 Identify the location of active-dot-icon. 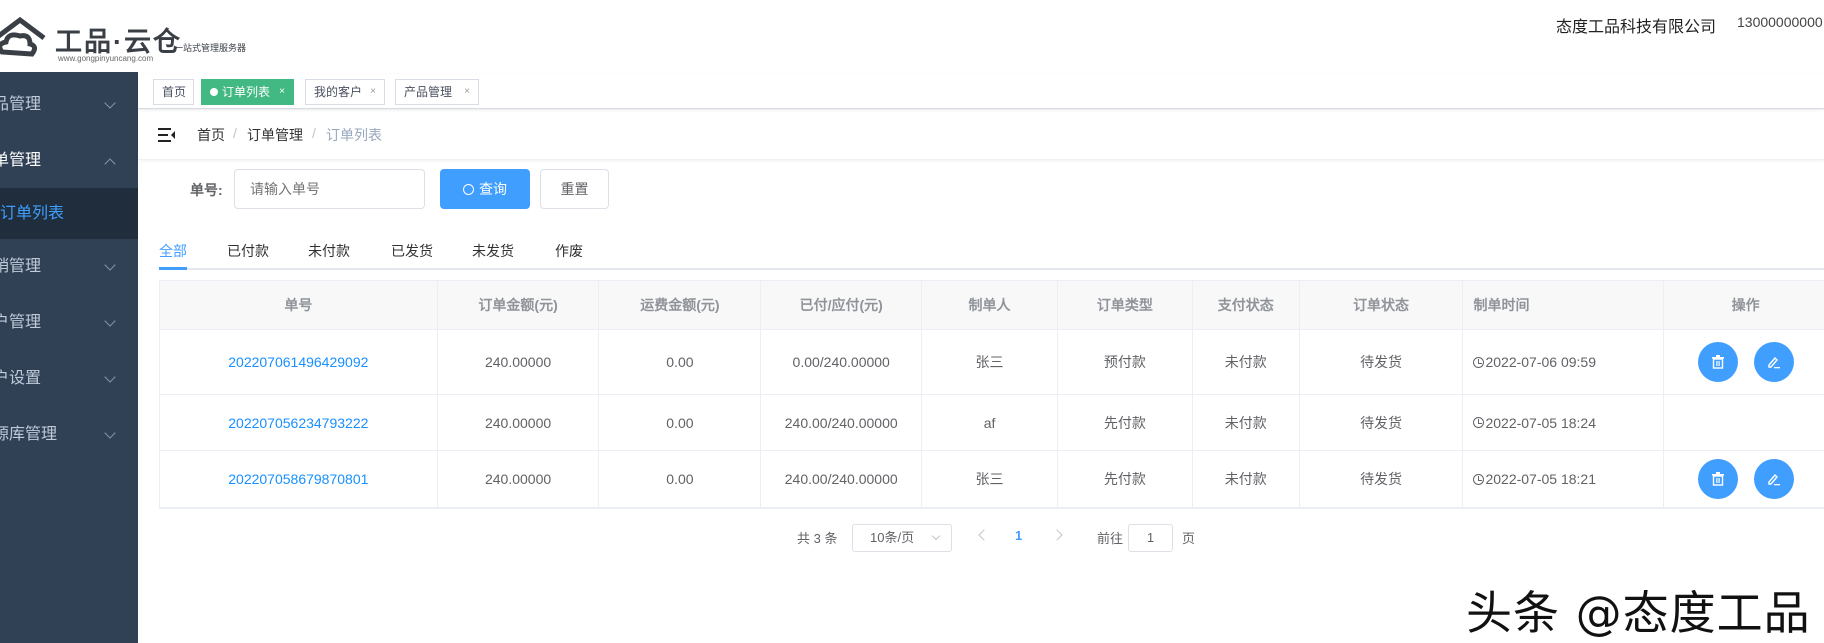
(214, 92).